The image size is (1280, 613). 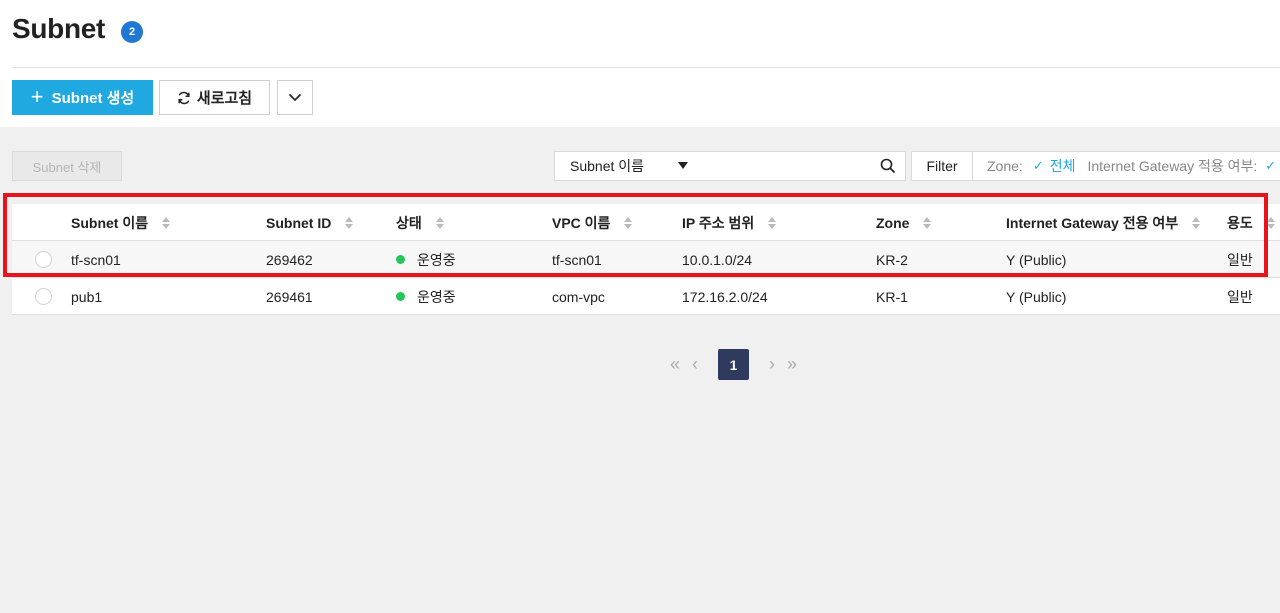 I want to click on search-field-label: Subnet 이름, so click(x=607, y=166).